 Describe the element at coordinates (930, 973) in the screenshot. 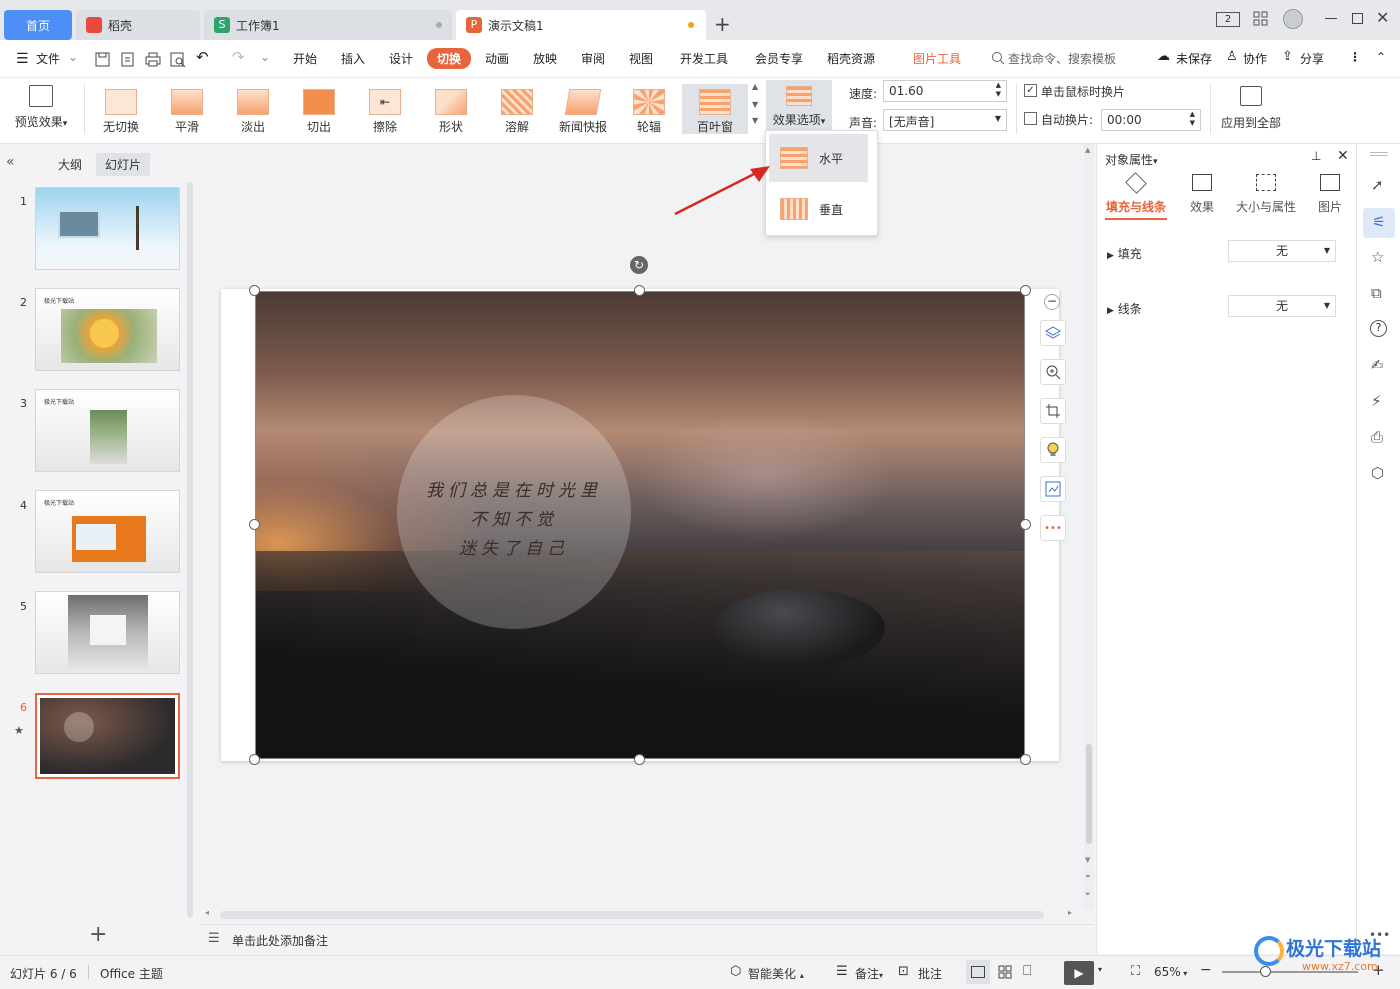

I see `comments-button: 批注` at that location.